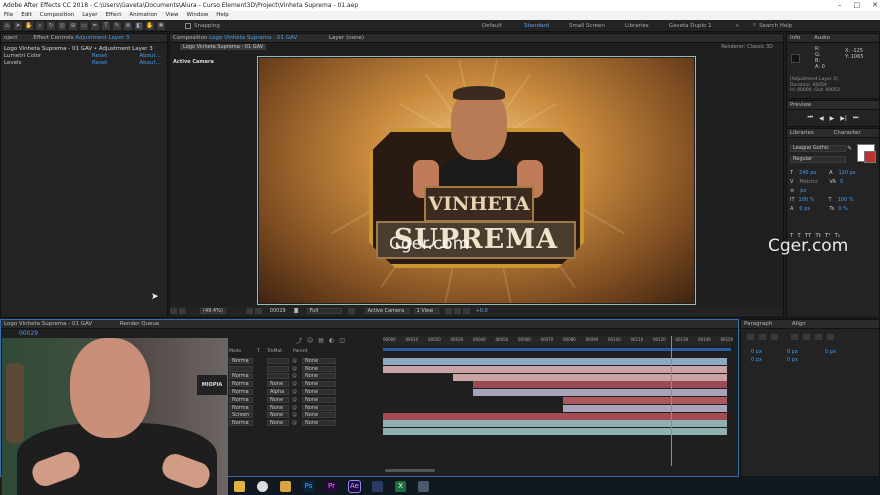 The height and width of the screenshot is (495, 880). Describe the element at coordinates (258, 311) in the screenshot. I see `mask-icon` at that location.